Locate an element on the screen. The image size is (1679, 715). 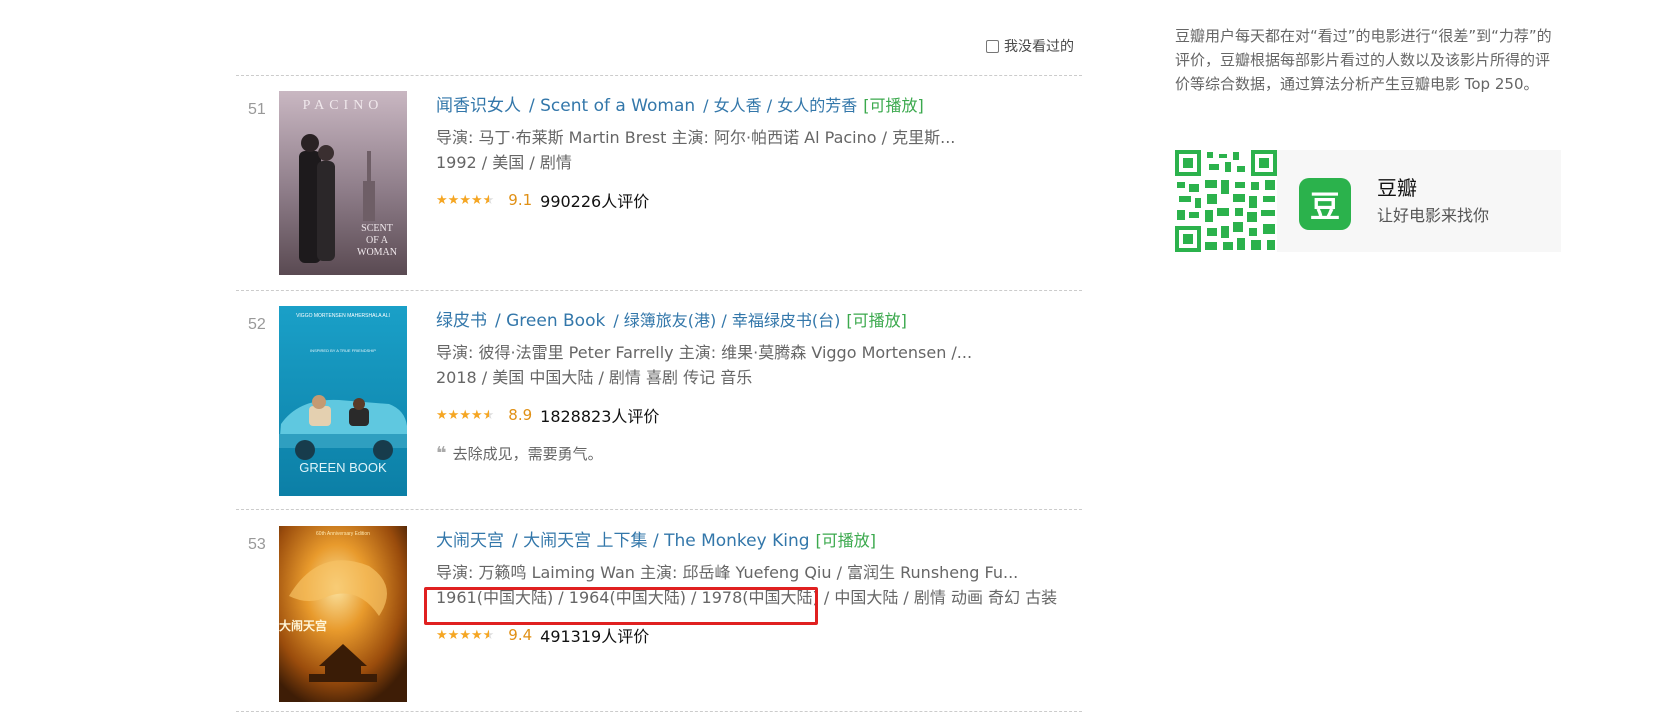
douban-app-icon: 豆 is located at coordinates (1325, 204).